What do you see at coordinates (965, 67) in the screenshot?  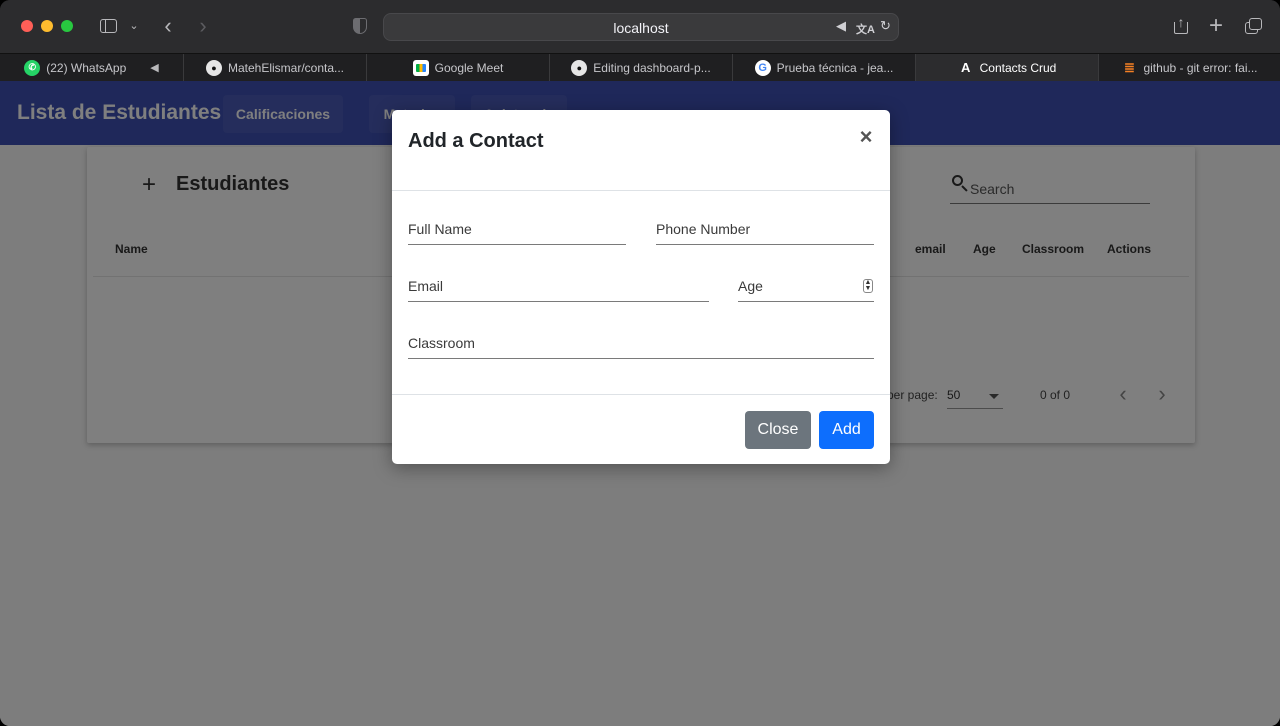 I see `angular-icon: A` at bounding box center [965, 67].